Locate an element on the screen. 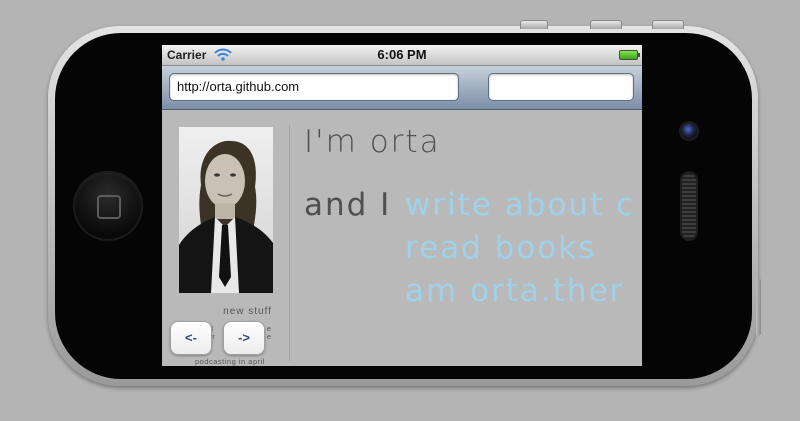 The width and height of the screenshot is (800, 421). status-time: 6:06 PM is located at coordinates (402, 54).